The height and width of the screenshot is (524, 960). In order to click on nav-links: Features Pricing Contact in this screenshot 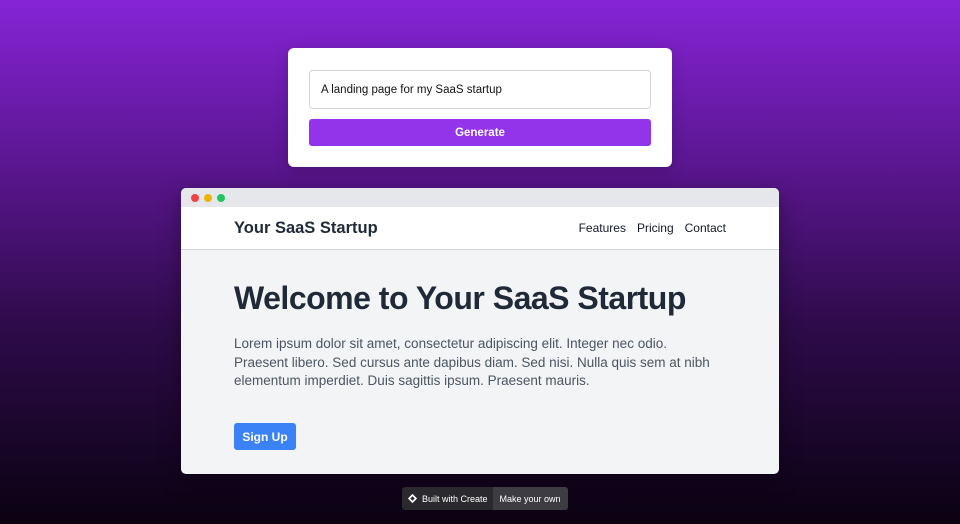, I will do `click(652, 228)`.